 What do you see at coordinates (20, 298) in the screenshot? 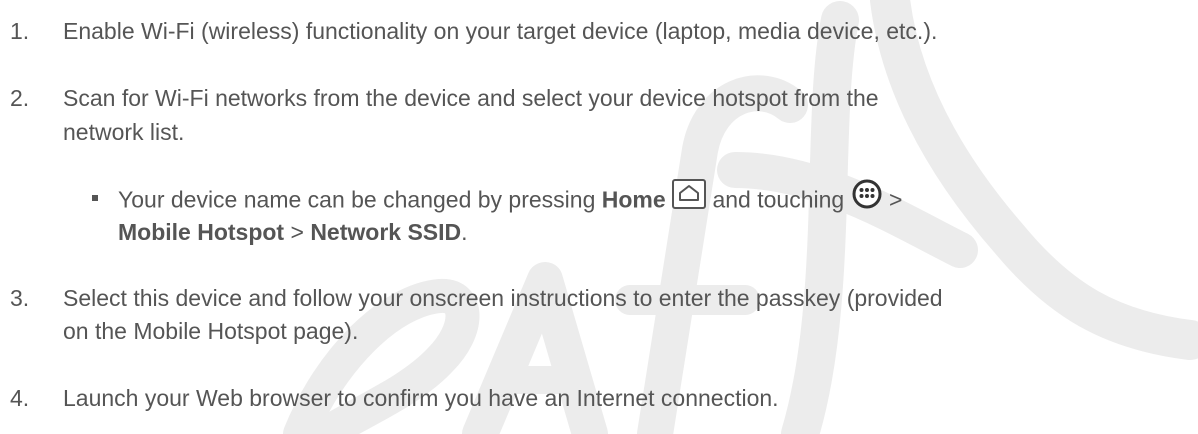
I see `step-number: 3.` at bounding box center [20, 298].